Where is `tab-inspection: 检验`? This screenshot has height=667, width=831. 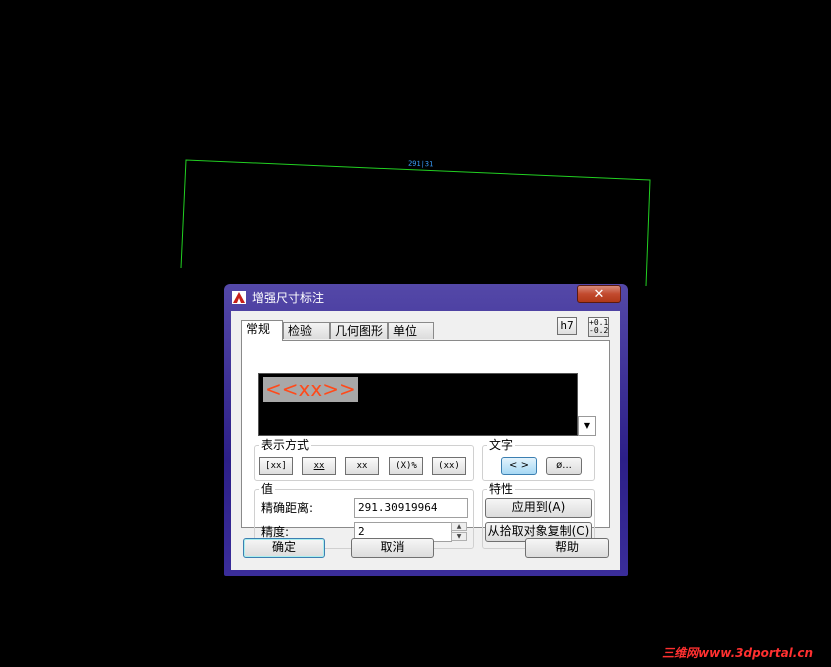
tab-inspection: 检验 is located at coordinates (306, 330).